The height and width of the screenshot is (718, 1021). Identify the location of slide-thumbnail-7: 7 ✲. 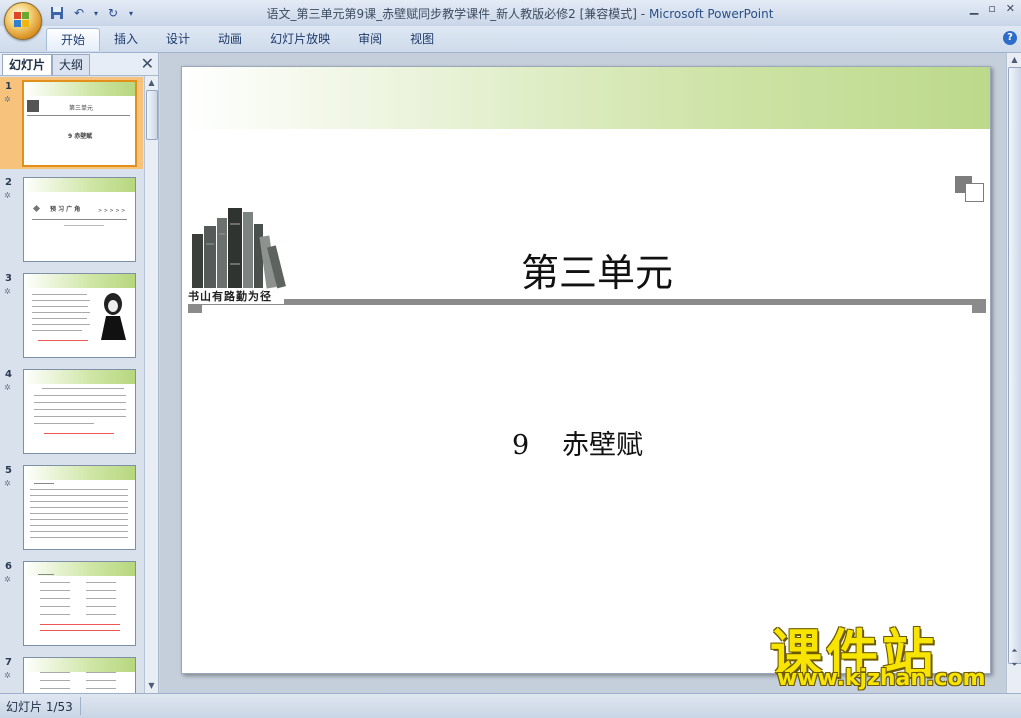
(71, 673).